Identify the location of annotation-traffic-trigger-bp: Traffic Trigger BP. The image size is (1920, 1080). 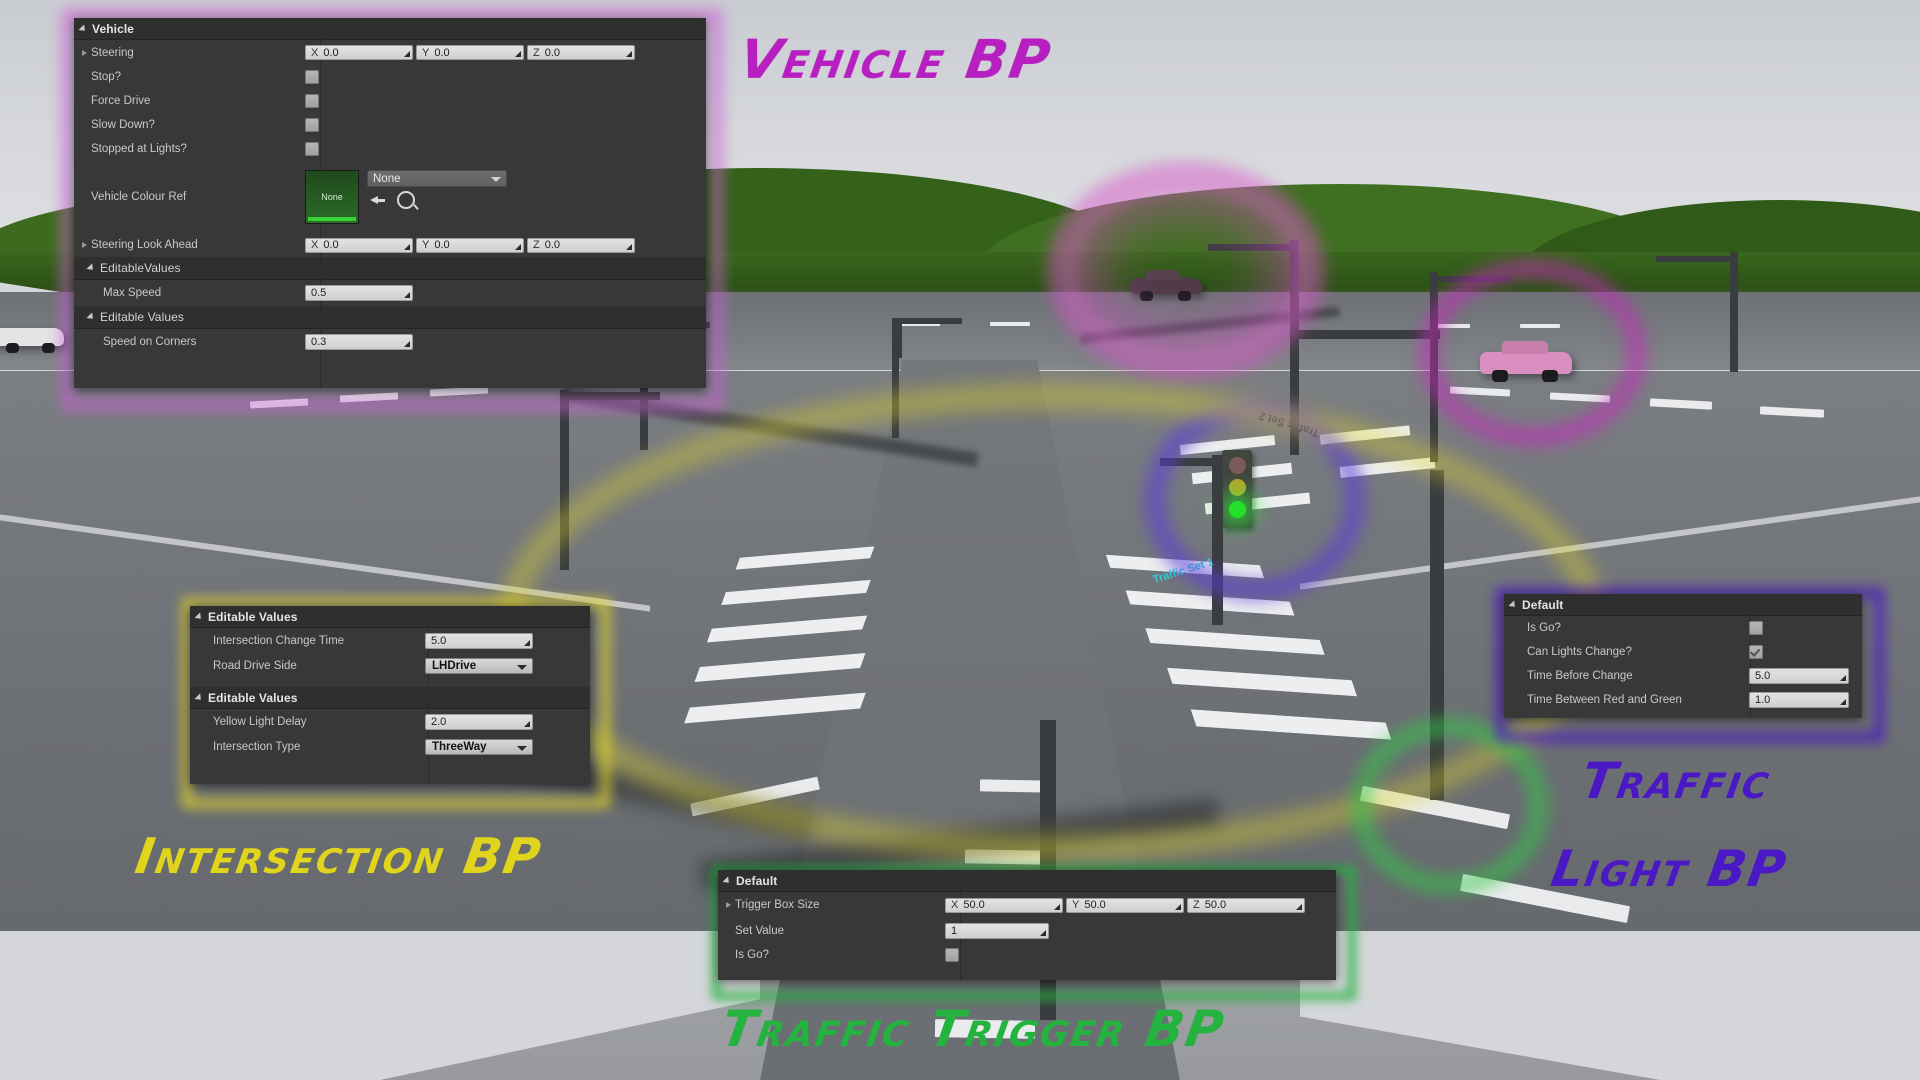
(973, 1029).